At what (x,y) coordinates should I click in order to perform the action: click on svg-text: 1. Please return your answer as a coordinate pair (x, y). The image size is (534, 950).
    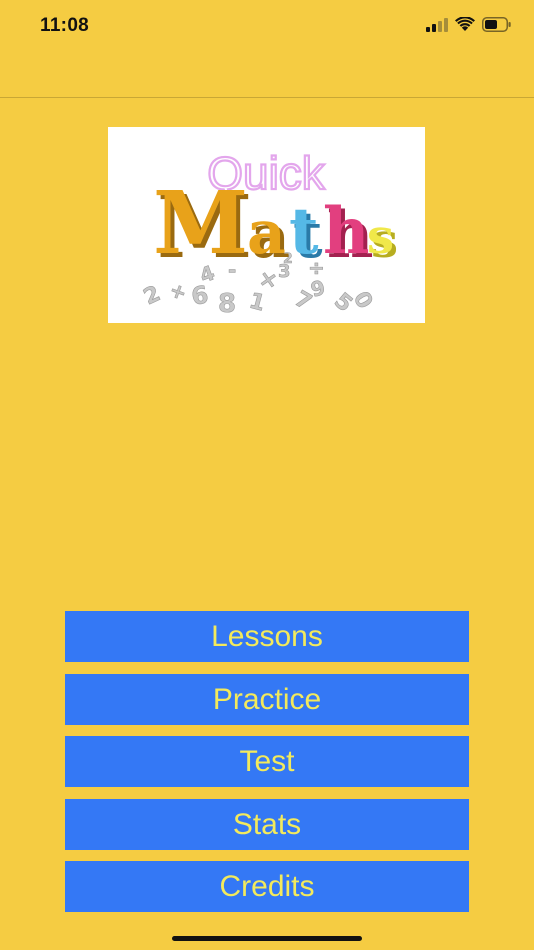
    Looking at the image, I should click on (256, 303).